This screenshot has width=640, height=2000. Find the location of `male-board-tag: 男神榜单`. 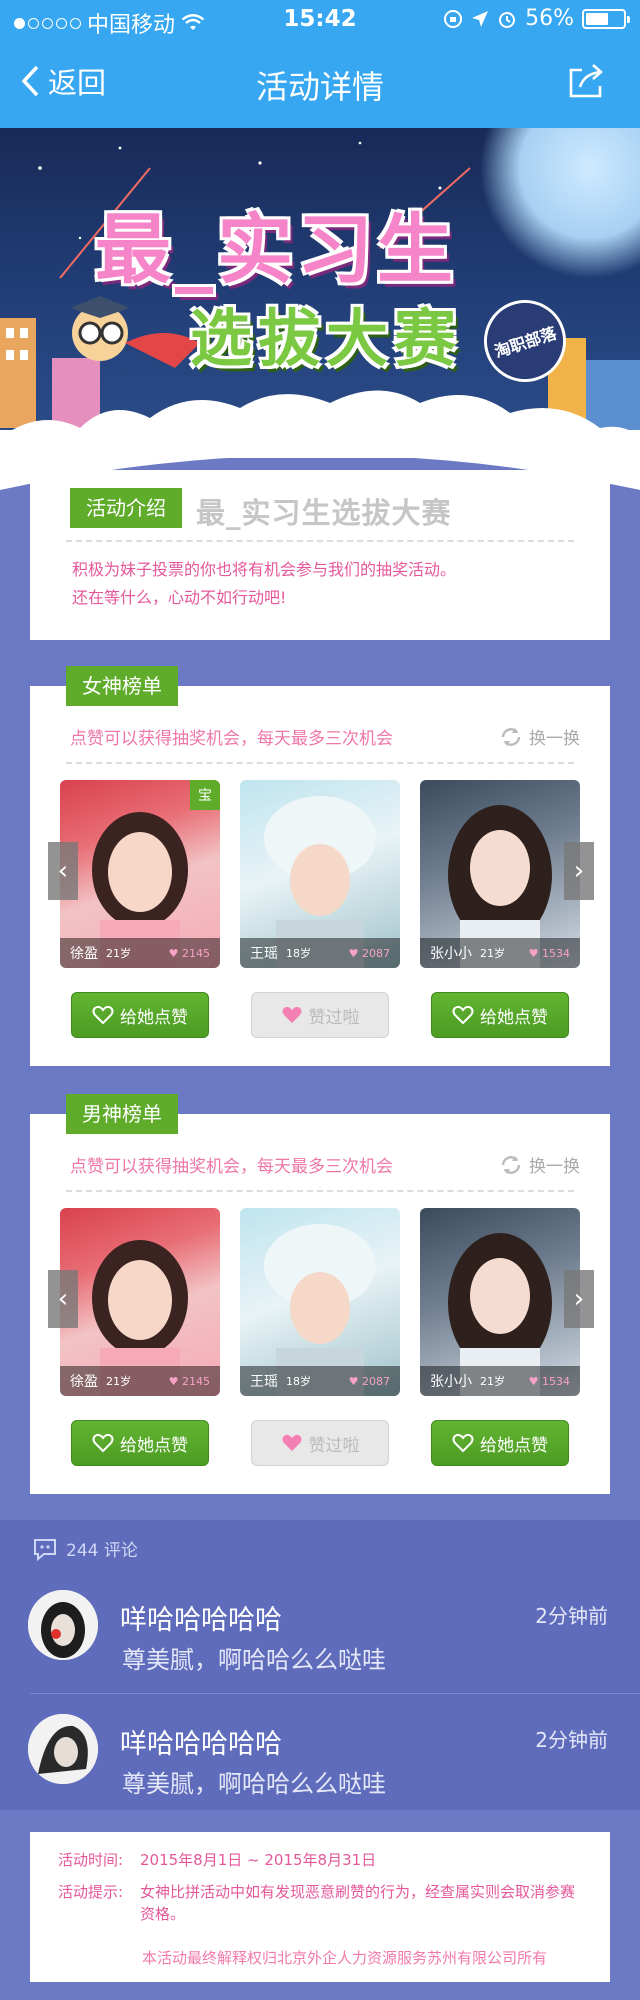

male-board-tag: 男神榜单 is located at coordinates (122, 1114).